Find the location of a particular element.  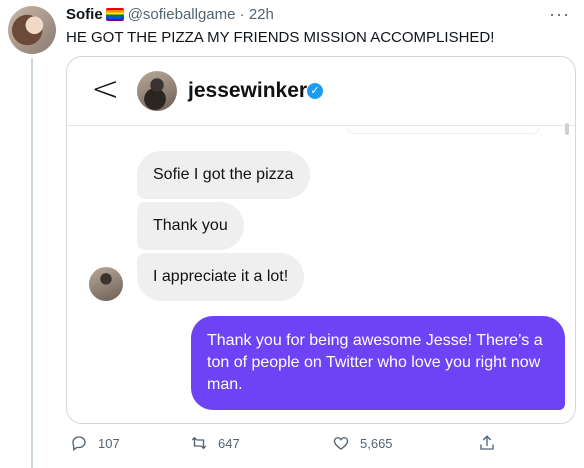

dm-header: < jessewinker ✓ is located at coordinates (321, 91).